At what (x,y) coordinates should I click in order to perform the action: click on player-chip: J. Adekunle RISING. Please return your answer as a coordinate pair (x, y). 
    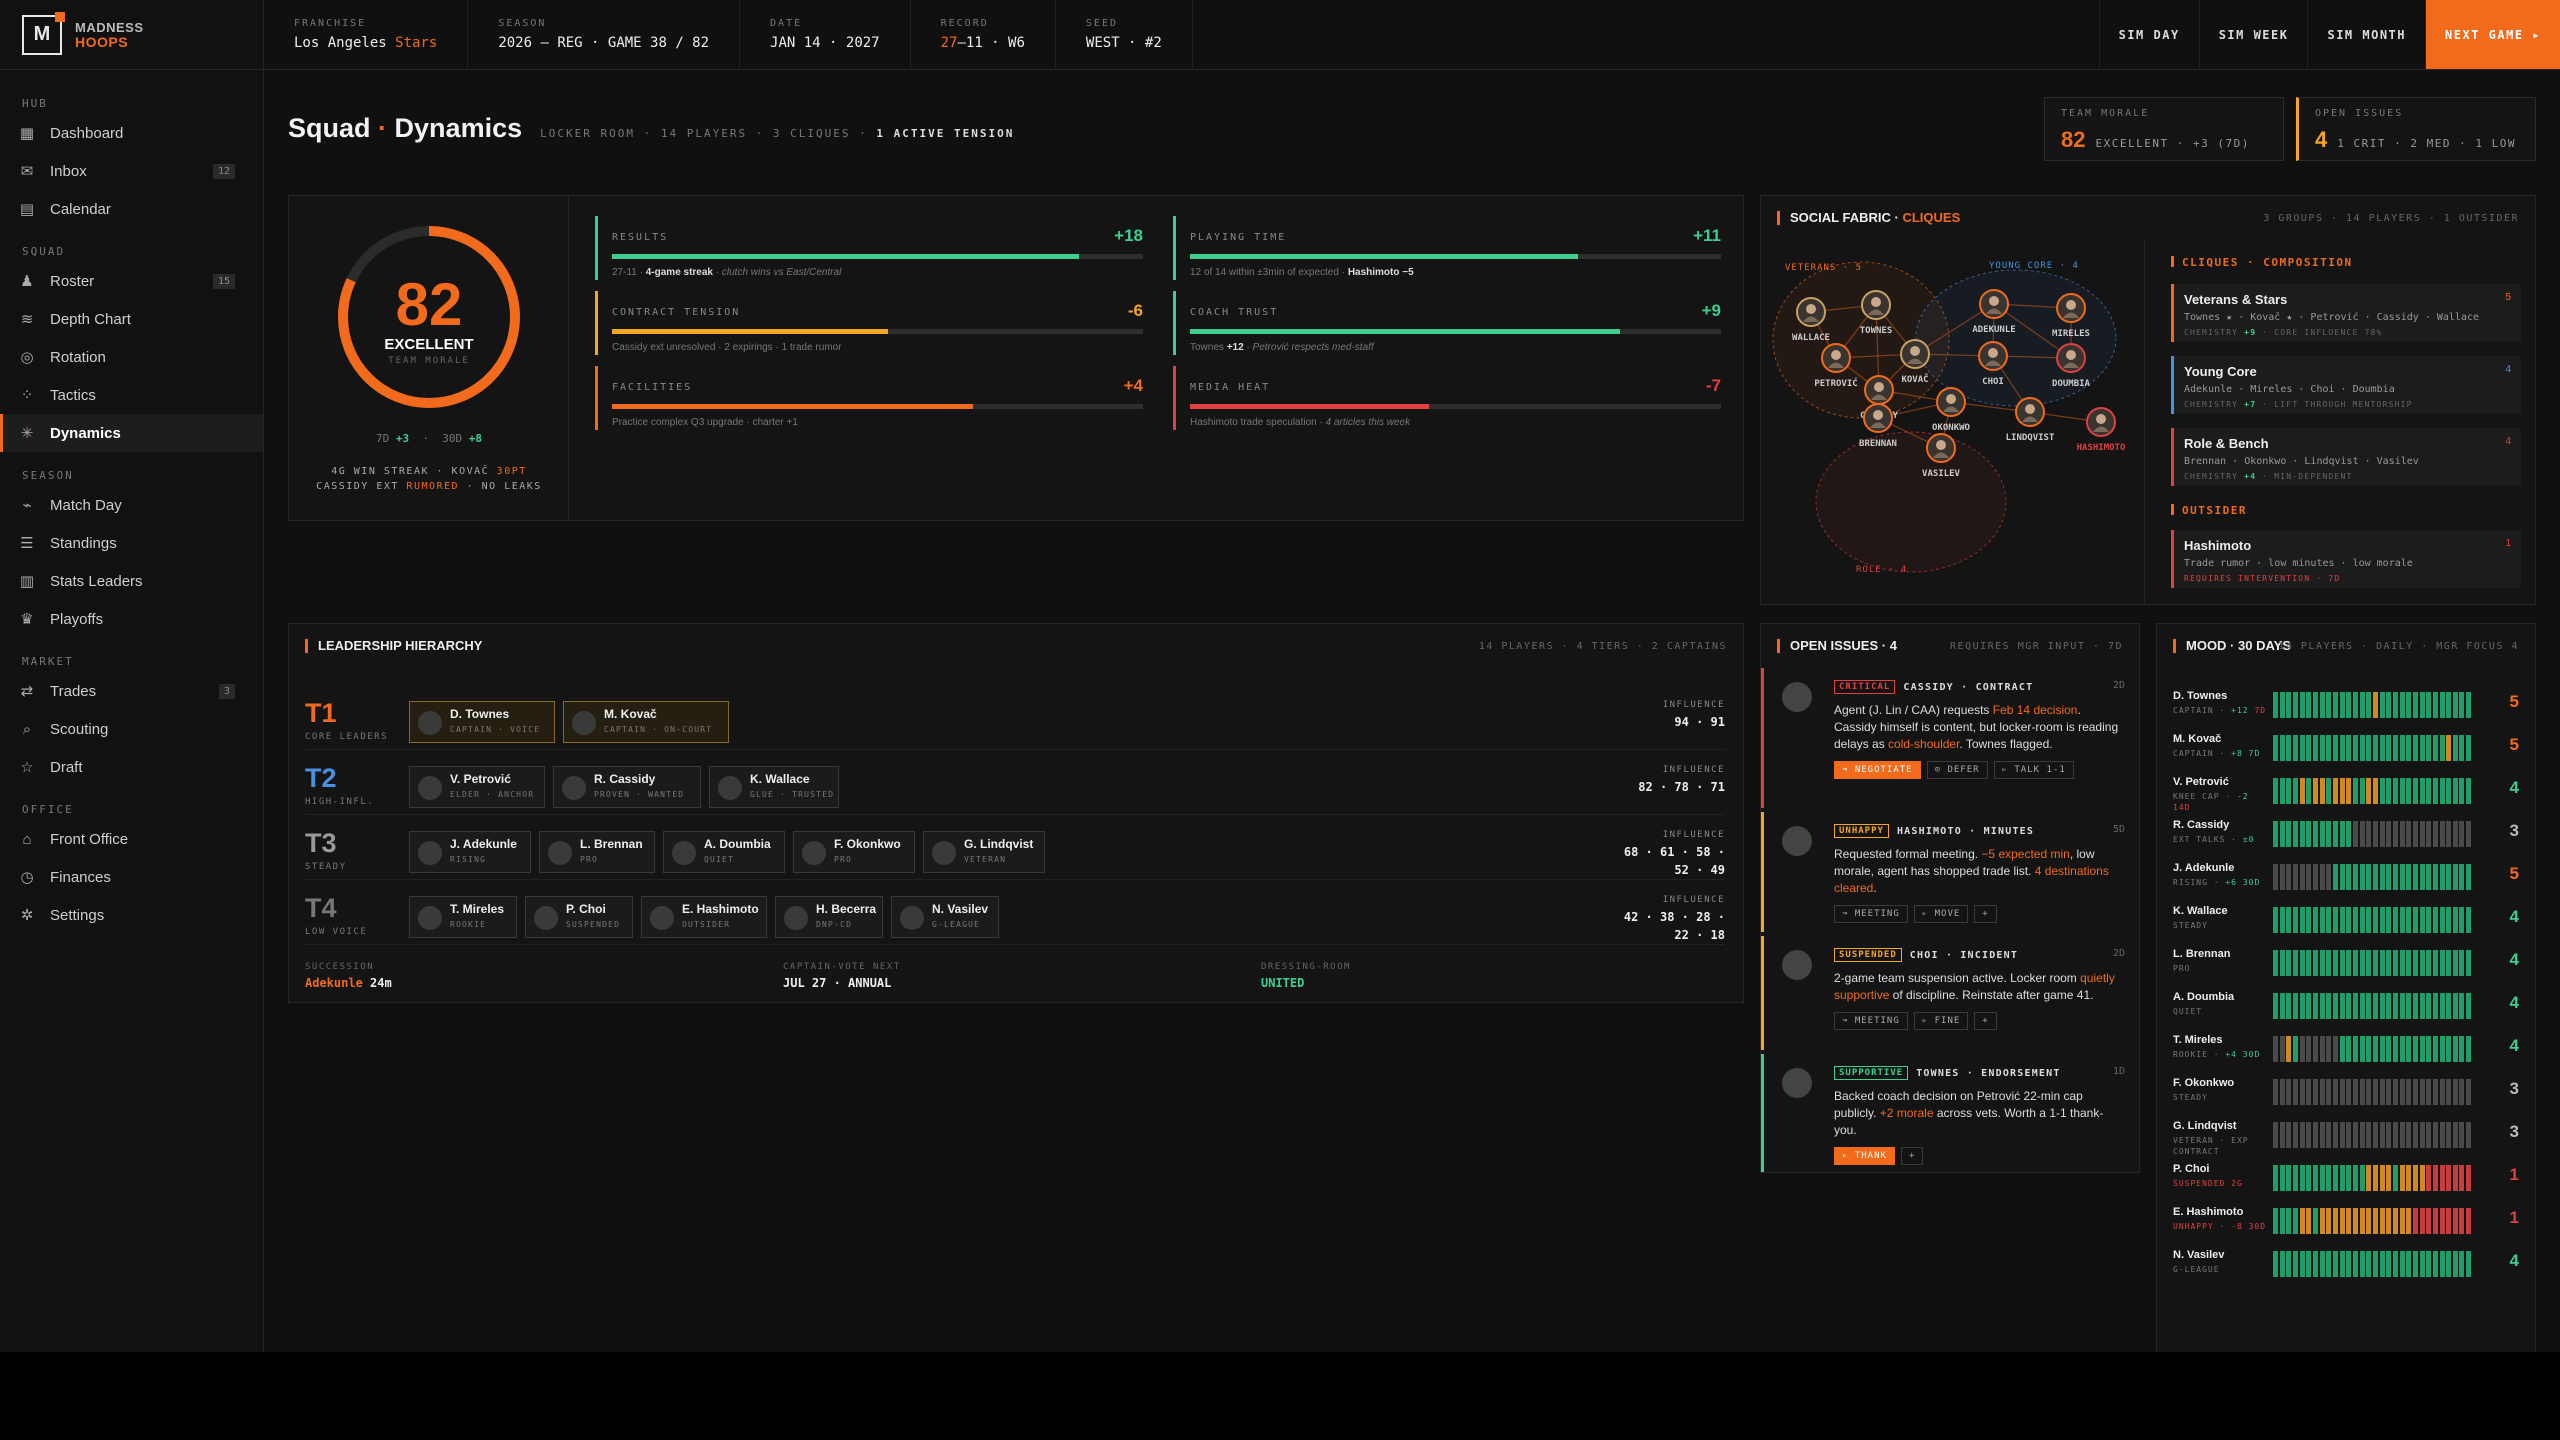
    Looking at the image, I should click on (470, 852).